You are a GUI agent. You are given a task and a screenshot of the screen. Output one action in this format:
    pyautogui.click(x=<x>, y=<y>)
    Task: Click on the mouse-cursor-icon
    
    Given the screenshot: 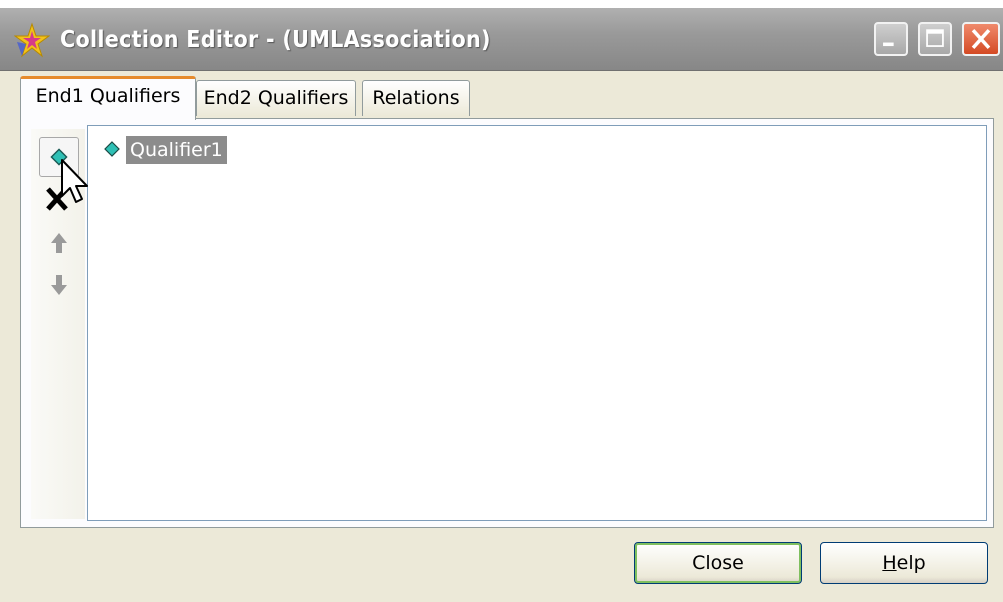 What is the action you would take?
    pyautogui.click(x=74, y=181)
    